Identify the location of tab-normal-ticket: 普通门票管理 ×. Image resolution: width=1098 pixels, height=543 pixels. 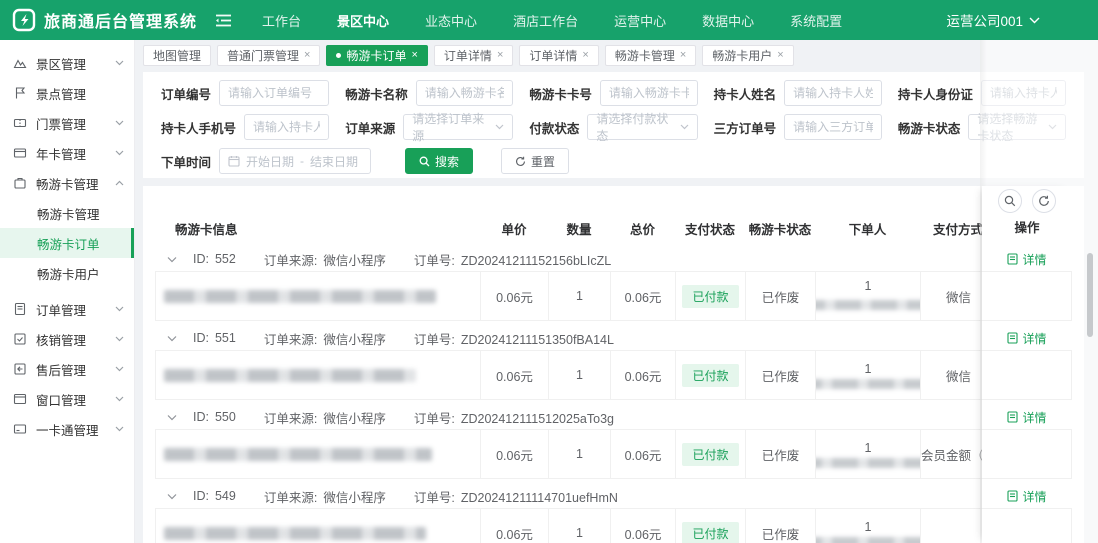
(269, 55).